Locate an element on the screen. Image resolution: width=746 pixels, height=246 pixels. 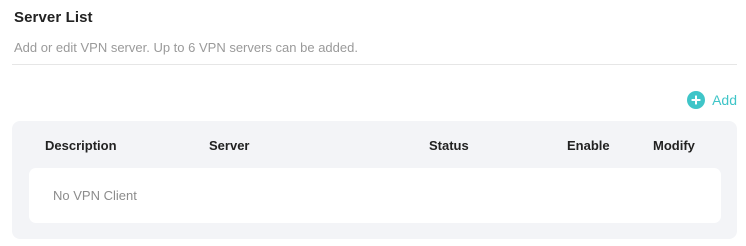
empty-state-text: No VPN Client is located at coordinates (95, 195).